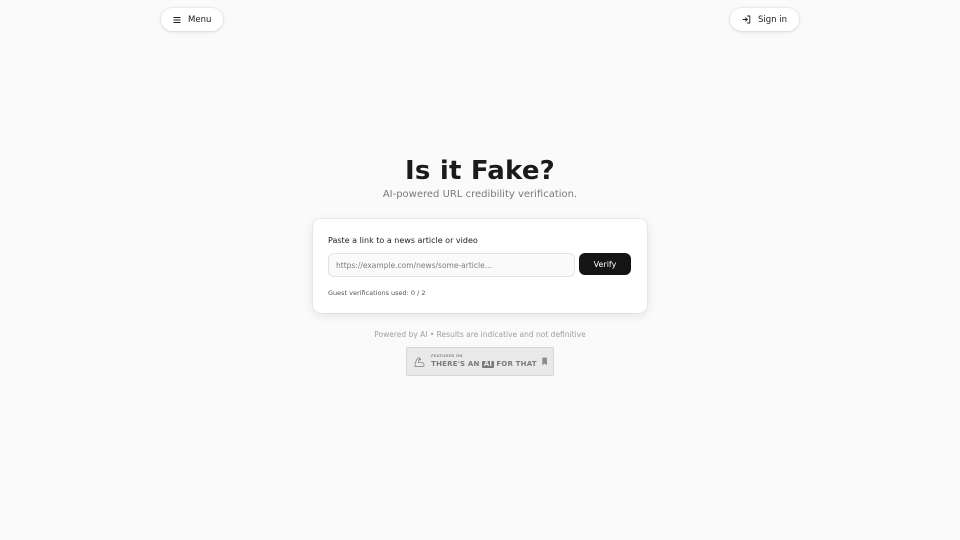 This screenshot has height=540, width=960. What do you see at coordinates (177, 19) in the screenshot?
I see `hamburger-icon` at bounding box center [177, 19].